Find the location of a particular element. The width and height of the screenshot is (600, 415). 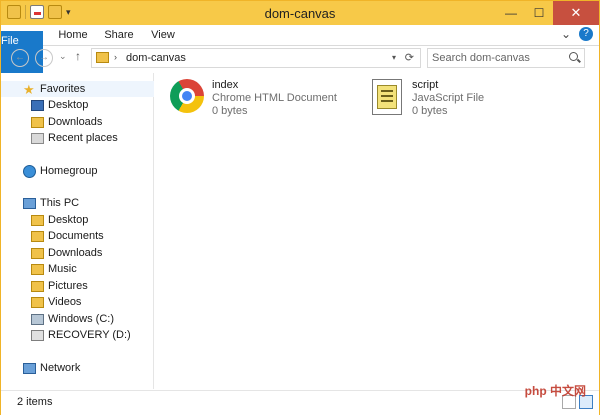

close-button: ✕ is located at coordinates (576, 13).